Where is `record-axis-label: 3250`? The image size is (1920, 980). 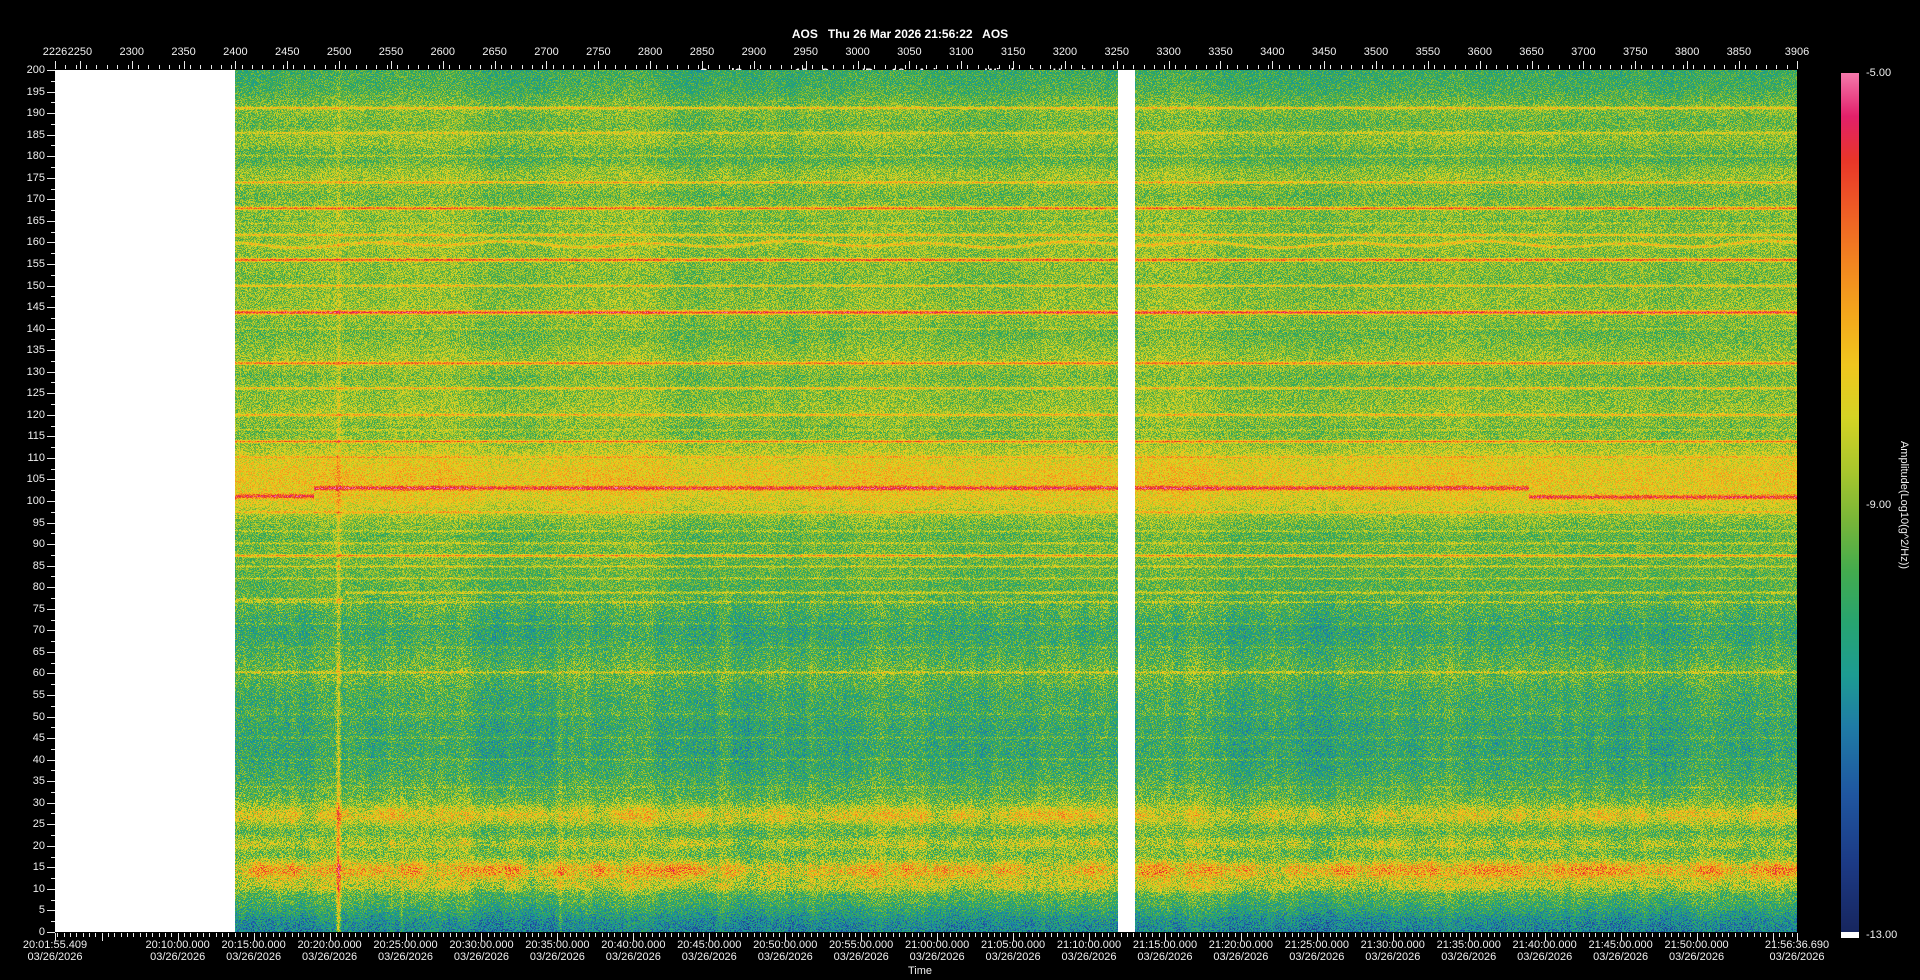 record-axis-label: 3250 is located at coordinates (1117, 52).